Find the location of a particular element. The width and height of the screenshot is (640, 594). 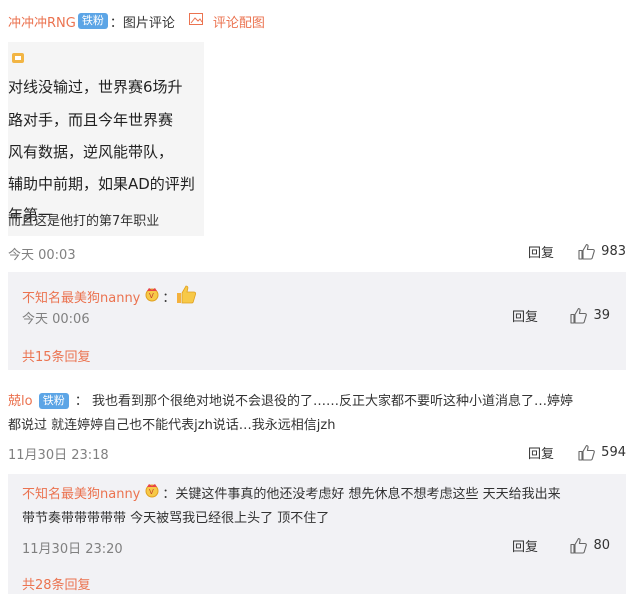

like-button: 39 is located at coordinates (581, 315).